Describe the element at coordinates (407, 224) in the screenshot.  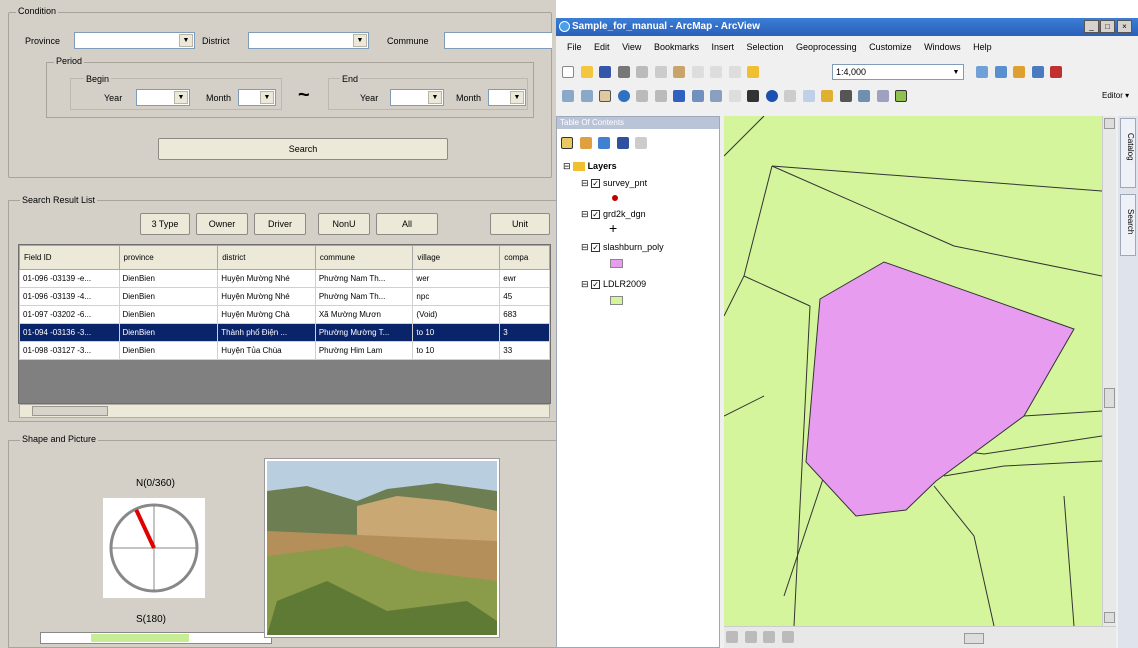
I see `filter-all-button: All` at that location.